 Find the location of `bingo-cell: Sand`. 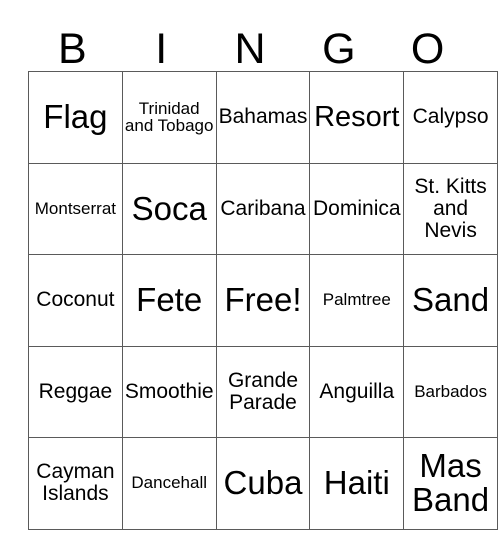

bingo-cell: Sand is located at coordinates (450, 300).